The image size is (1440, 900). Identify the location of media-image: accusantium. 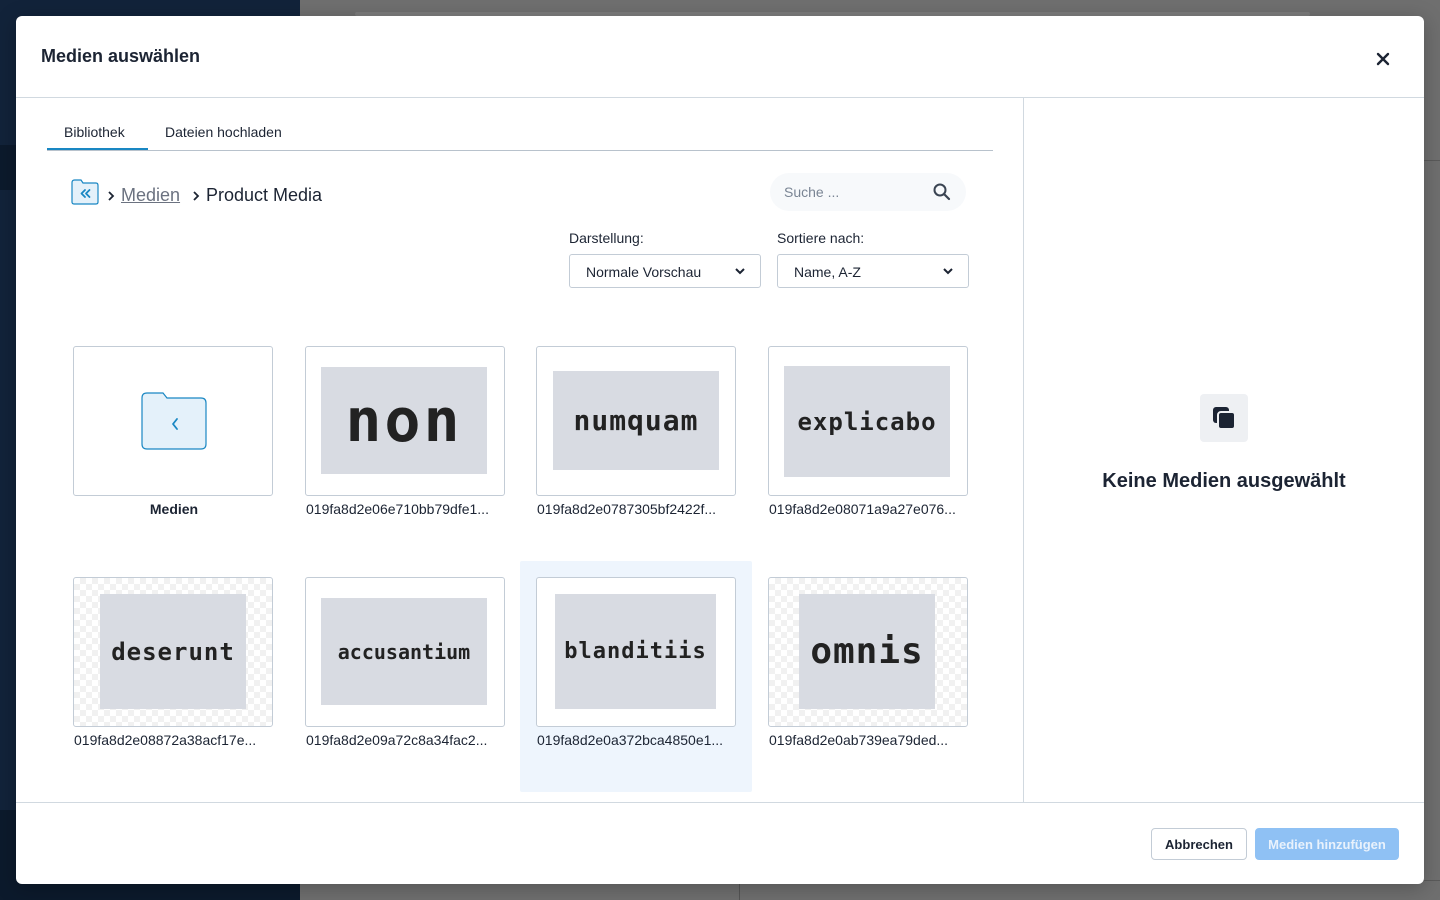
(404, 651).